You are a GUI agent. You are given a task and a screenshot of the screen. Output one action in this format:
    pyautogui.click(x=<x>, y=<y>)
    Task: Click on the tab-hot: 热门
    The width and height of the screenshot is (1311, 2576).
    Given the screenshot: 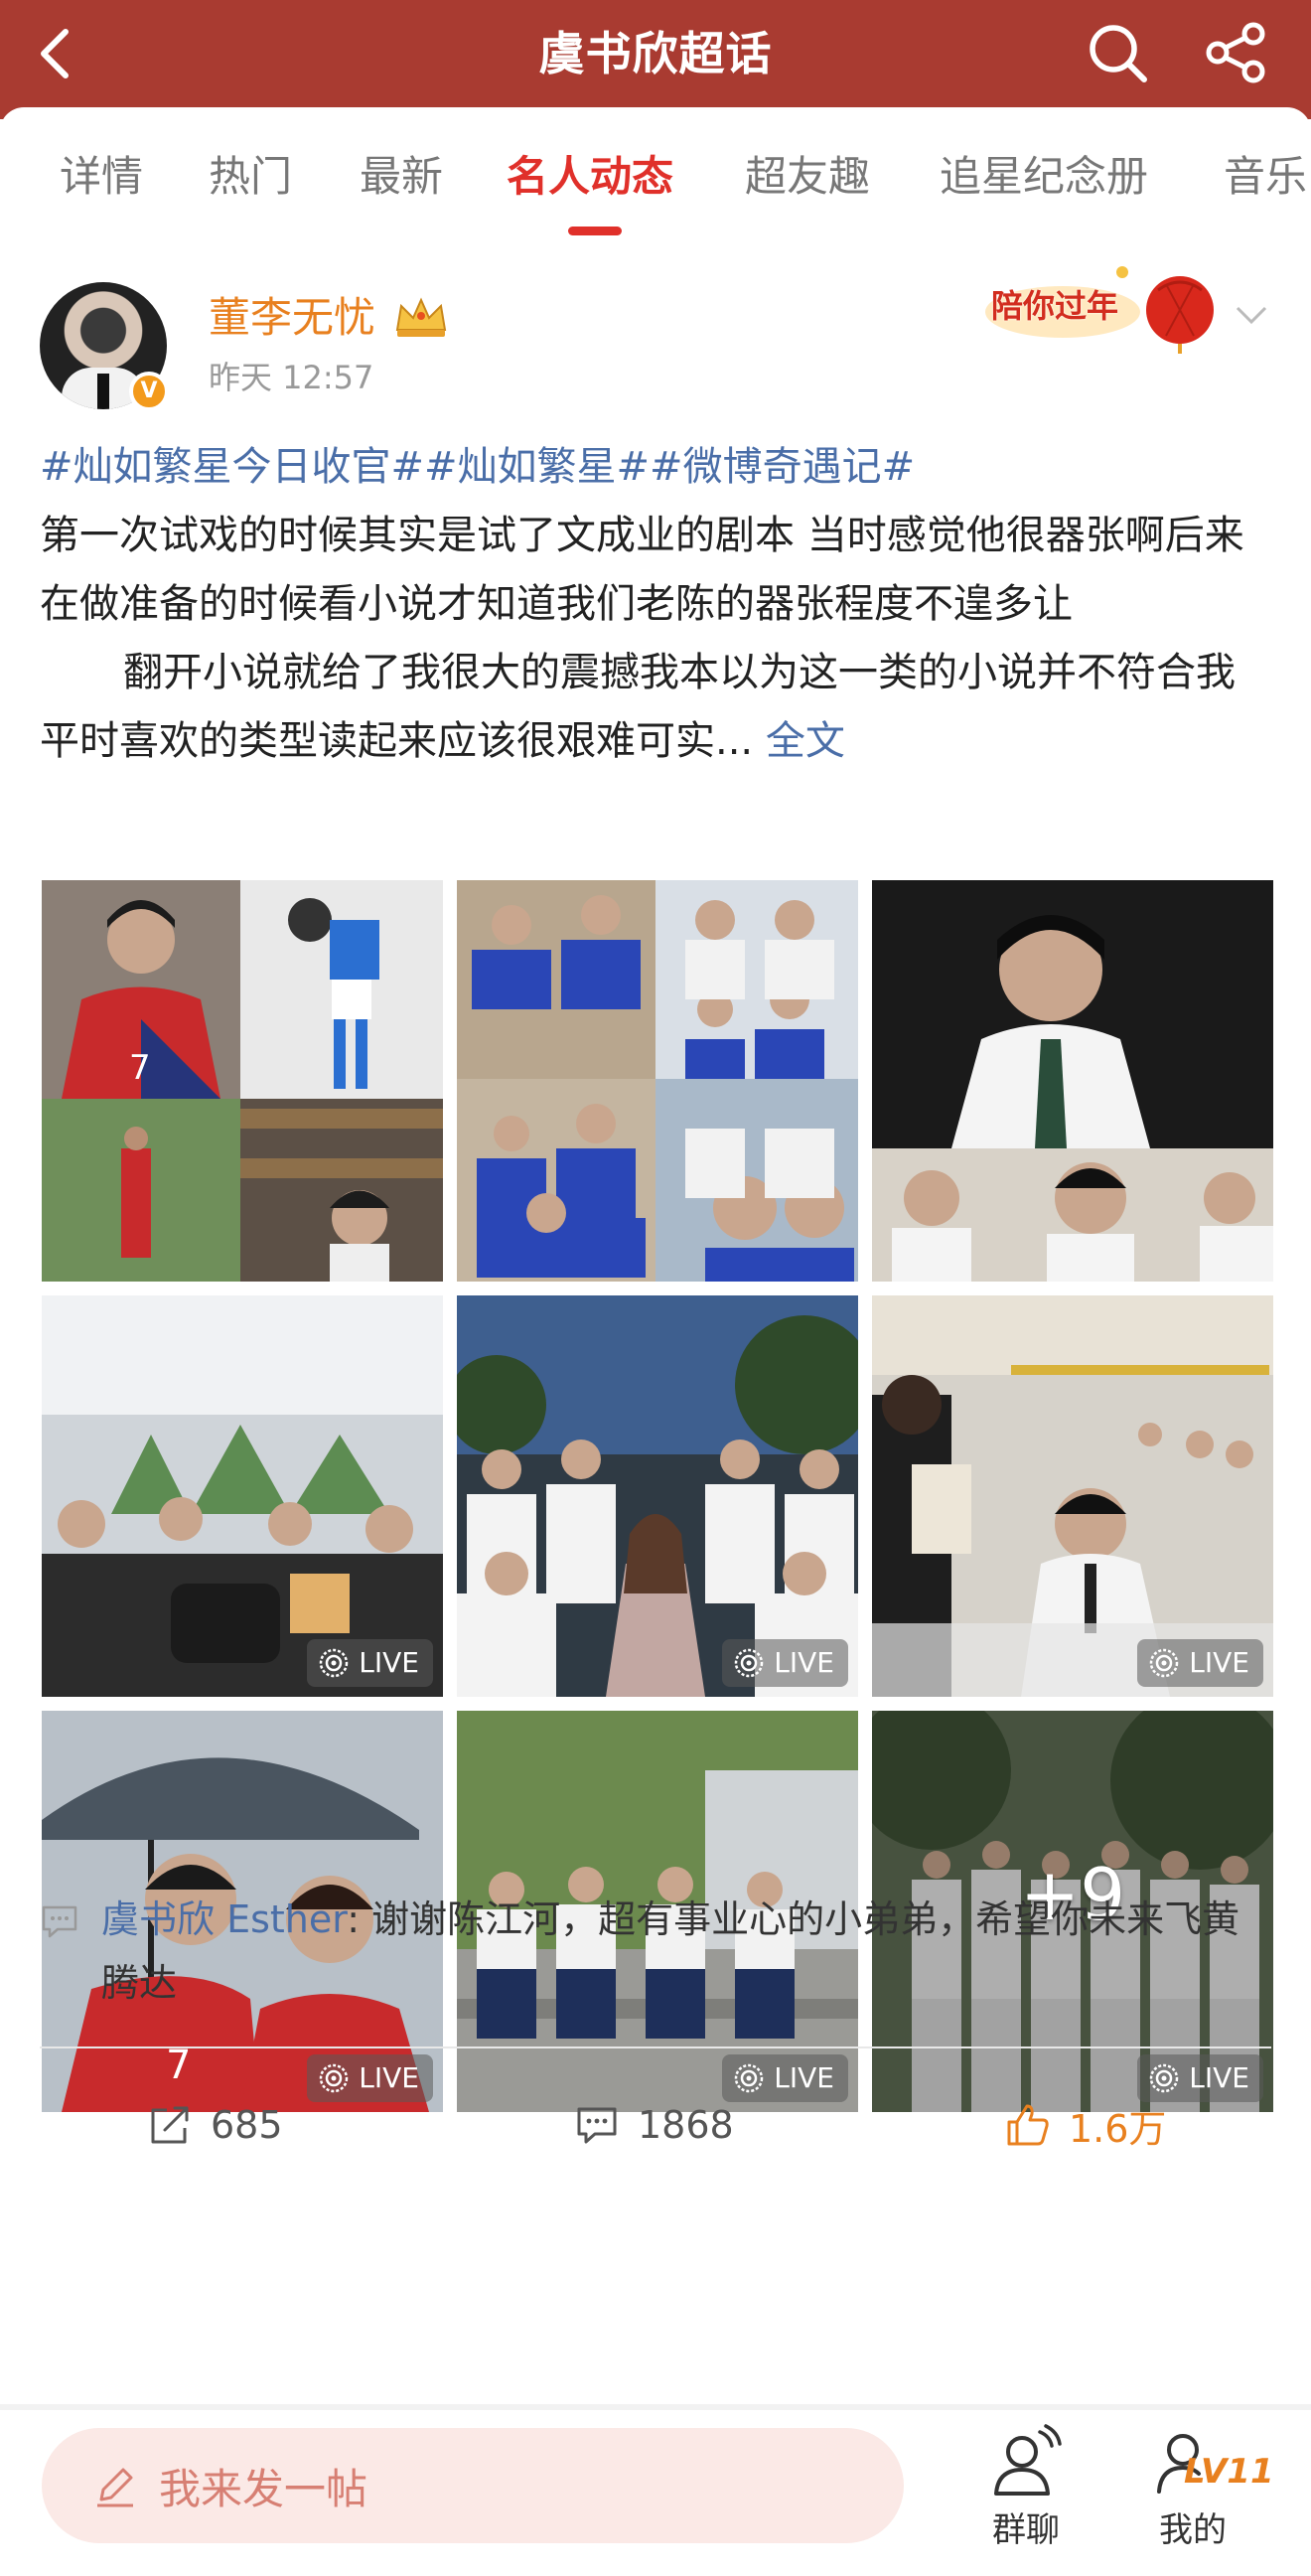 What is the action you would take?
    pyautogui.click(x=250, y=177)
    